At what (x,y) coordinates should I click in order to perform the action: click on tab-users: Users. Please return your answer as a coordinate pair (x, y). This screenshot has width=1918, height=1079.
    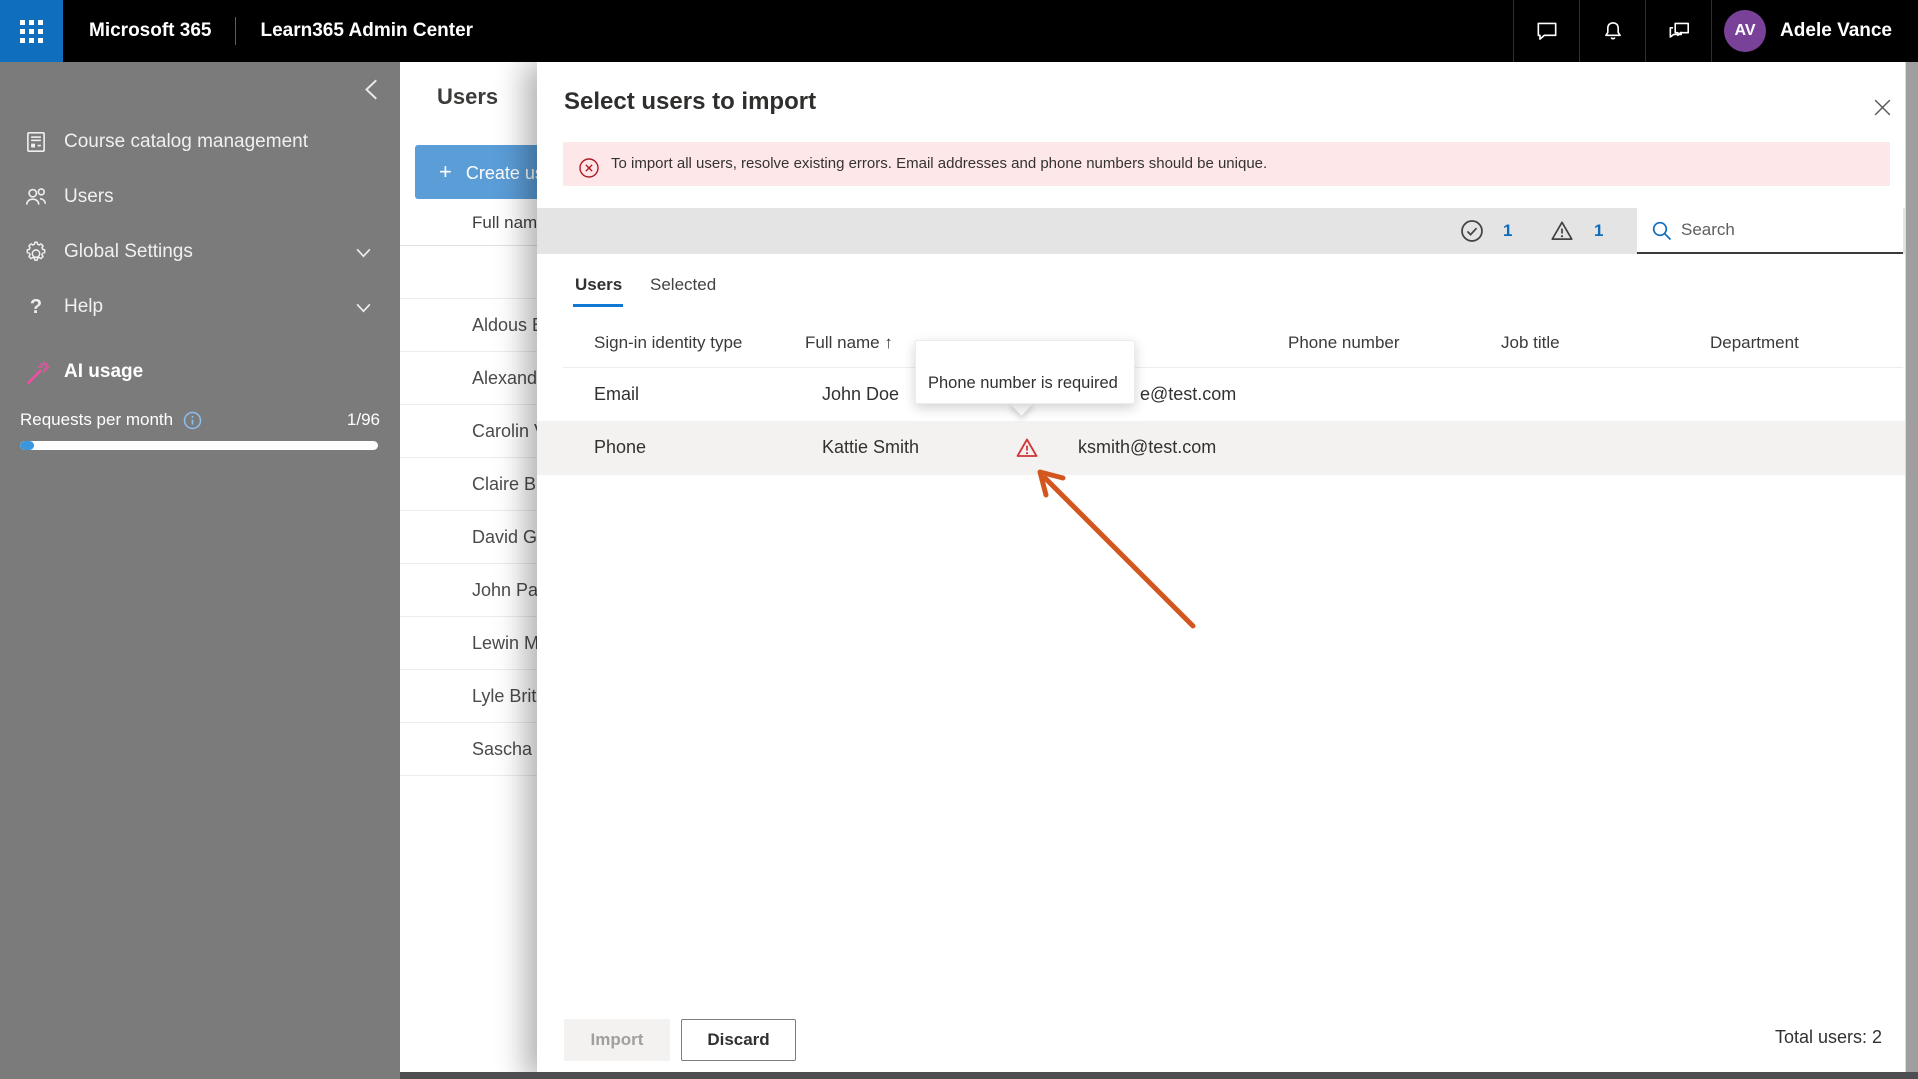
    Looking at the image, I should click on (598, 285).